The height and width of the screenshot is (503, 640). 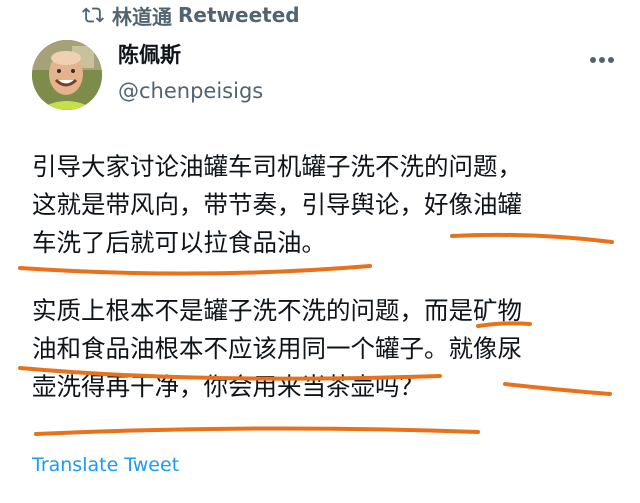 I want to click on translate-tweet-link: Translate Tweet, so click(x=105, y=465).